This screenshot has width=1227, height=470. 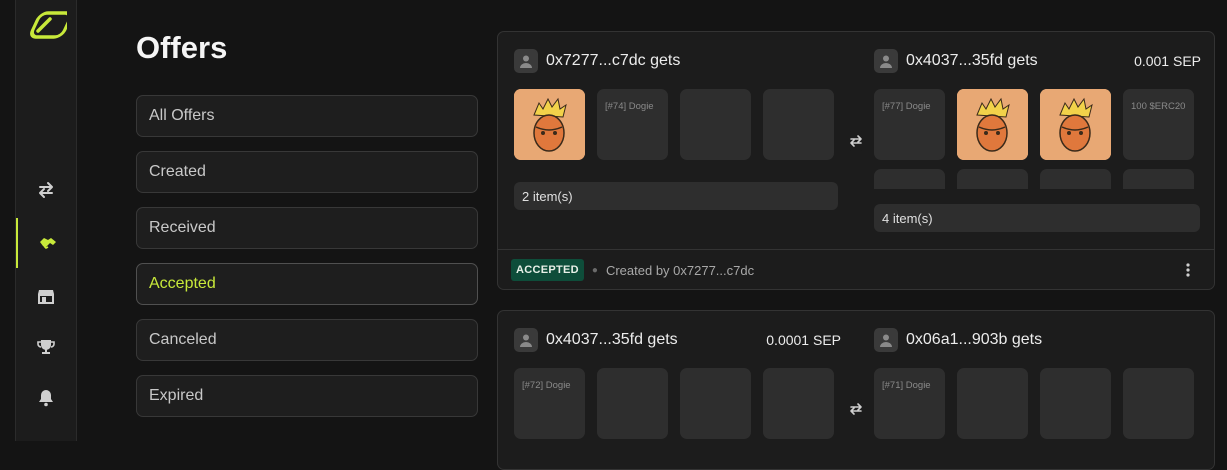 What do you see at coordinates (1167, 61) in the screenshot?
I see `token-amount: 0.001 SEP` at bounding box center [1167, 61].